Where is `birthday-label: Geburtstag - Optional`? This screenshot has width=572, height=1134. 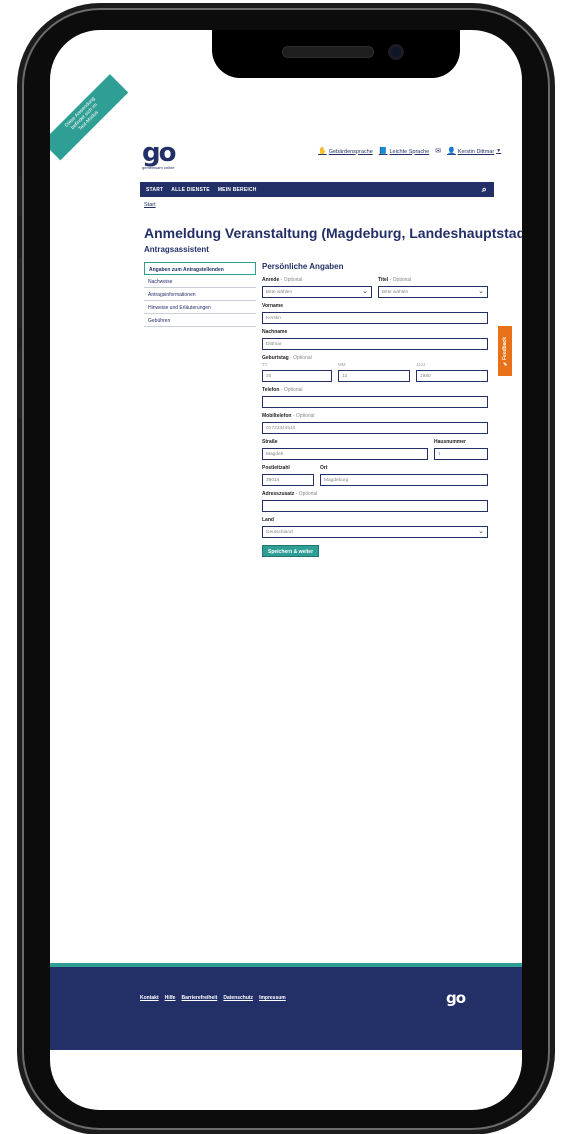
birthday-label: Geburtstag - Optional is located at coordinates (287, 358).